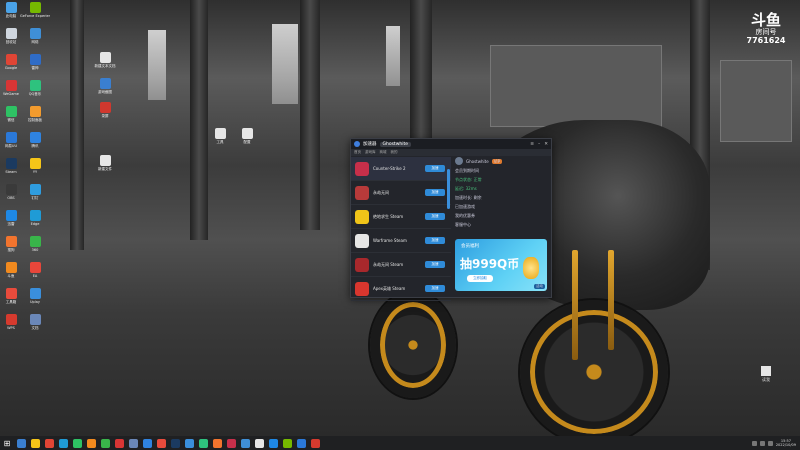 The width and height of the screenshot is (800, 450). What do you see at coordinates (35, 192) in the screenshot?
I see `desktop-icon: 钉钉` at bounding box center [35, 192].